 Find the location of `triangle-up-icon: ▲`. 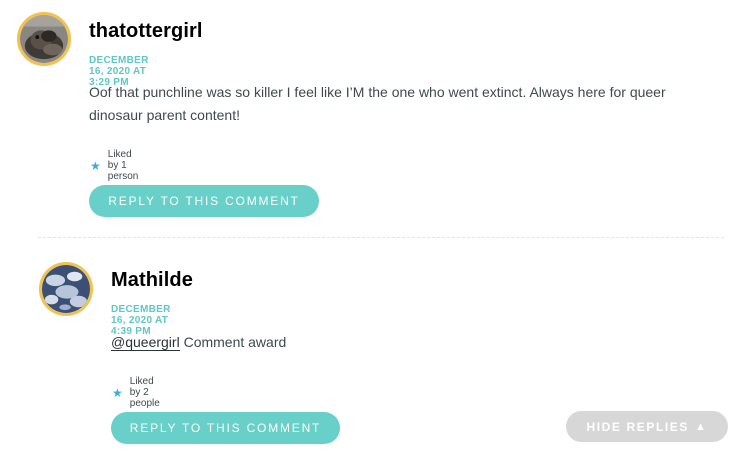

triangle-up-icon: ▲ is located at coordinates (701, 426).